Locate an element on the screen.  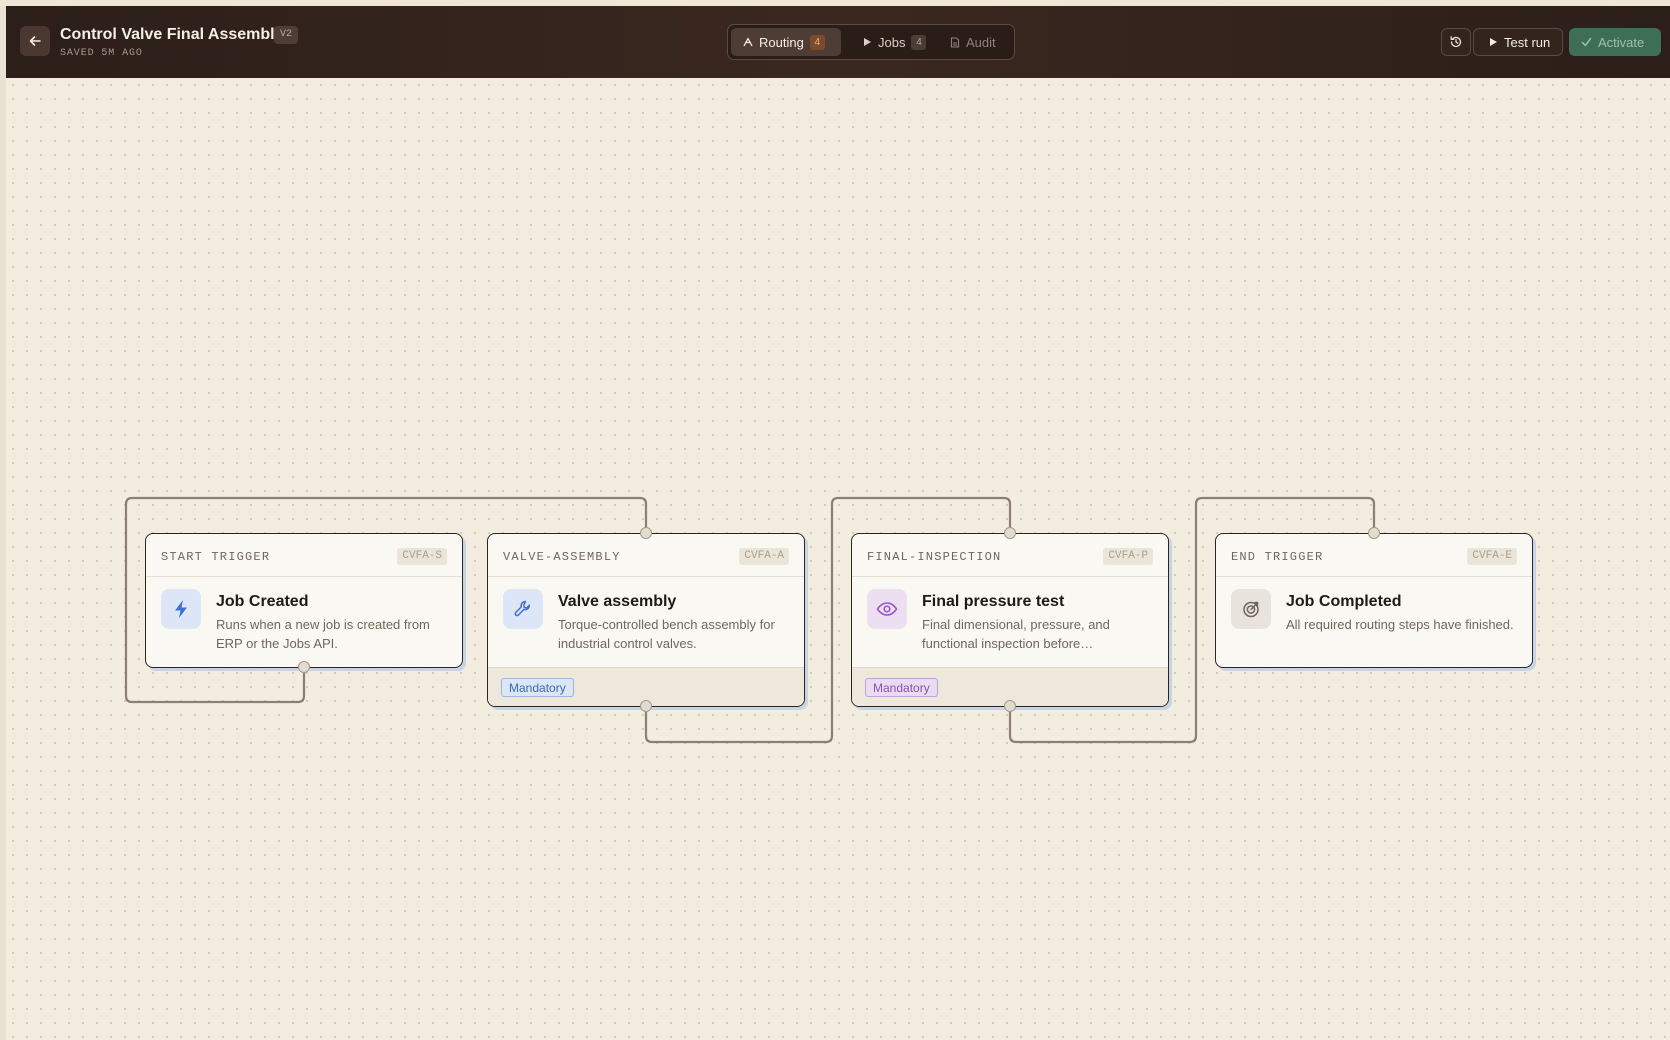
tab-routing: Routing 4 is located at coordinates (786, 42).